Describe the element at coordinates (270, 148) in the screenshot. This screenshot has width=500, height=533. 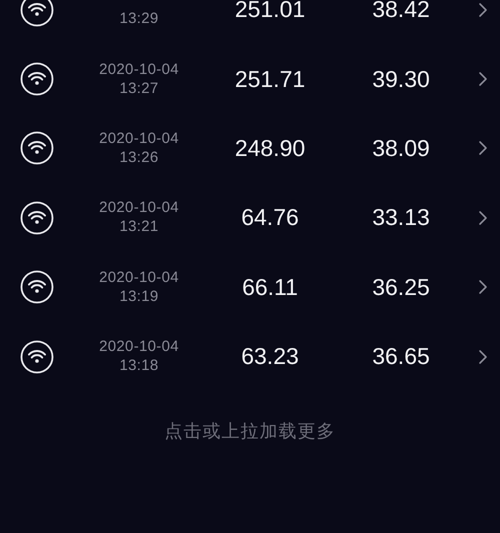
I see `download-speed: 248.90` at that location.